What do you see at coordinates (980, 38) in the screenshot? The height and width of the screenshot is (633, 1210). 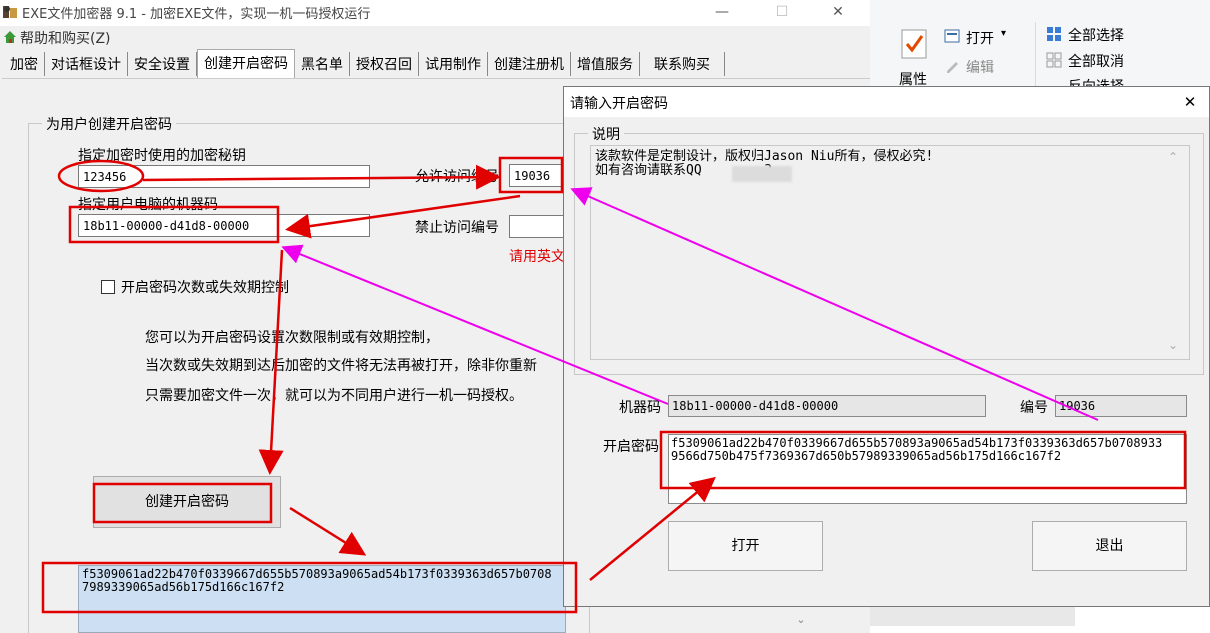 I see `open-button: 打开` at bounding box center [980, 38].